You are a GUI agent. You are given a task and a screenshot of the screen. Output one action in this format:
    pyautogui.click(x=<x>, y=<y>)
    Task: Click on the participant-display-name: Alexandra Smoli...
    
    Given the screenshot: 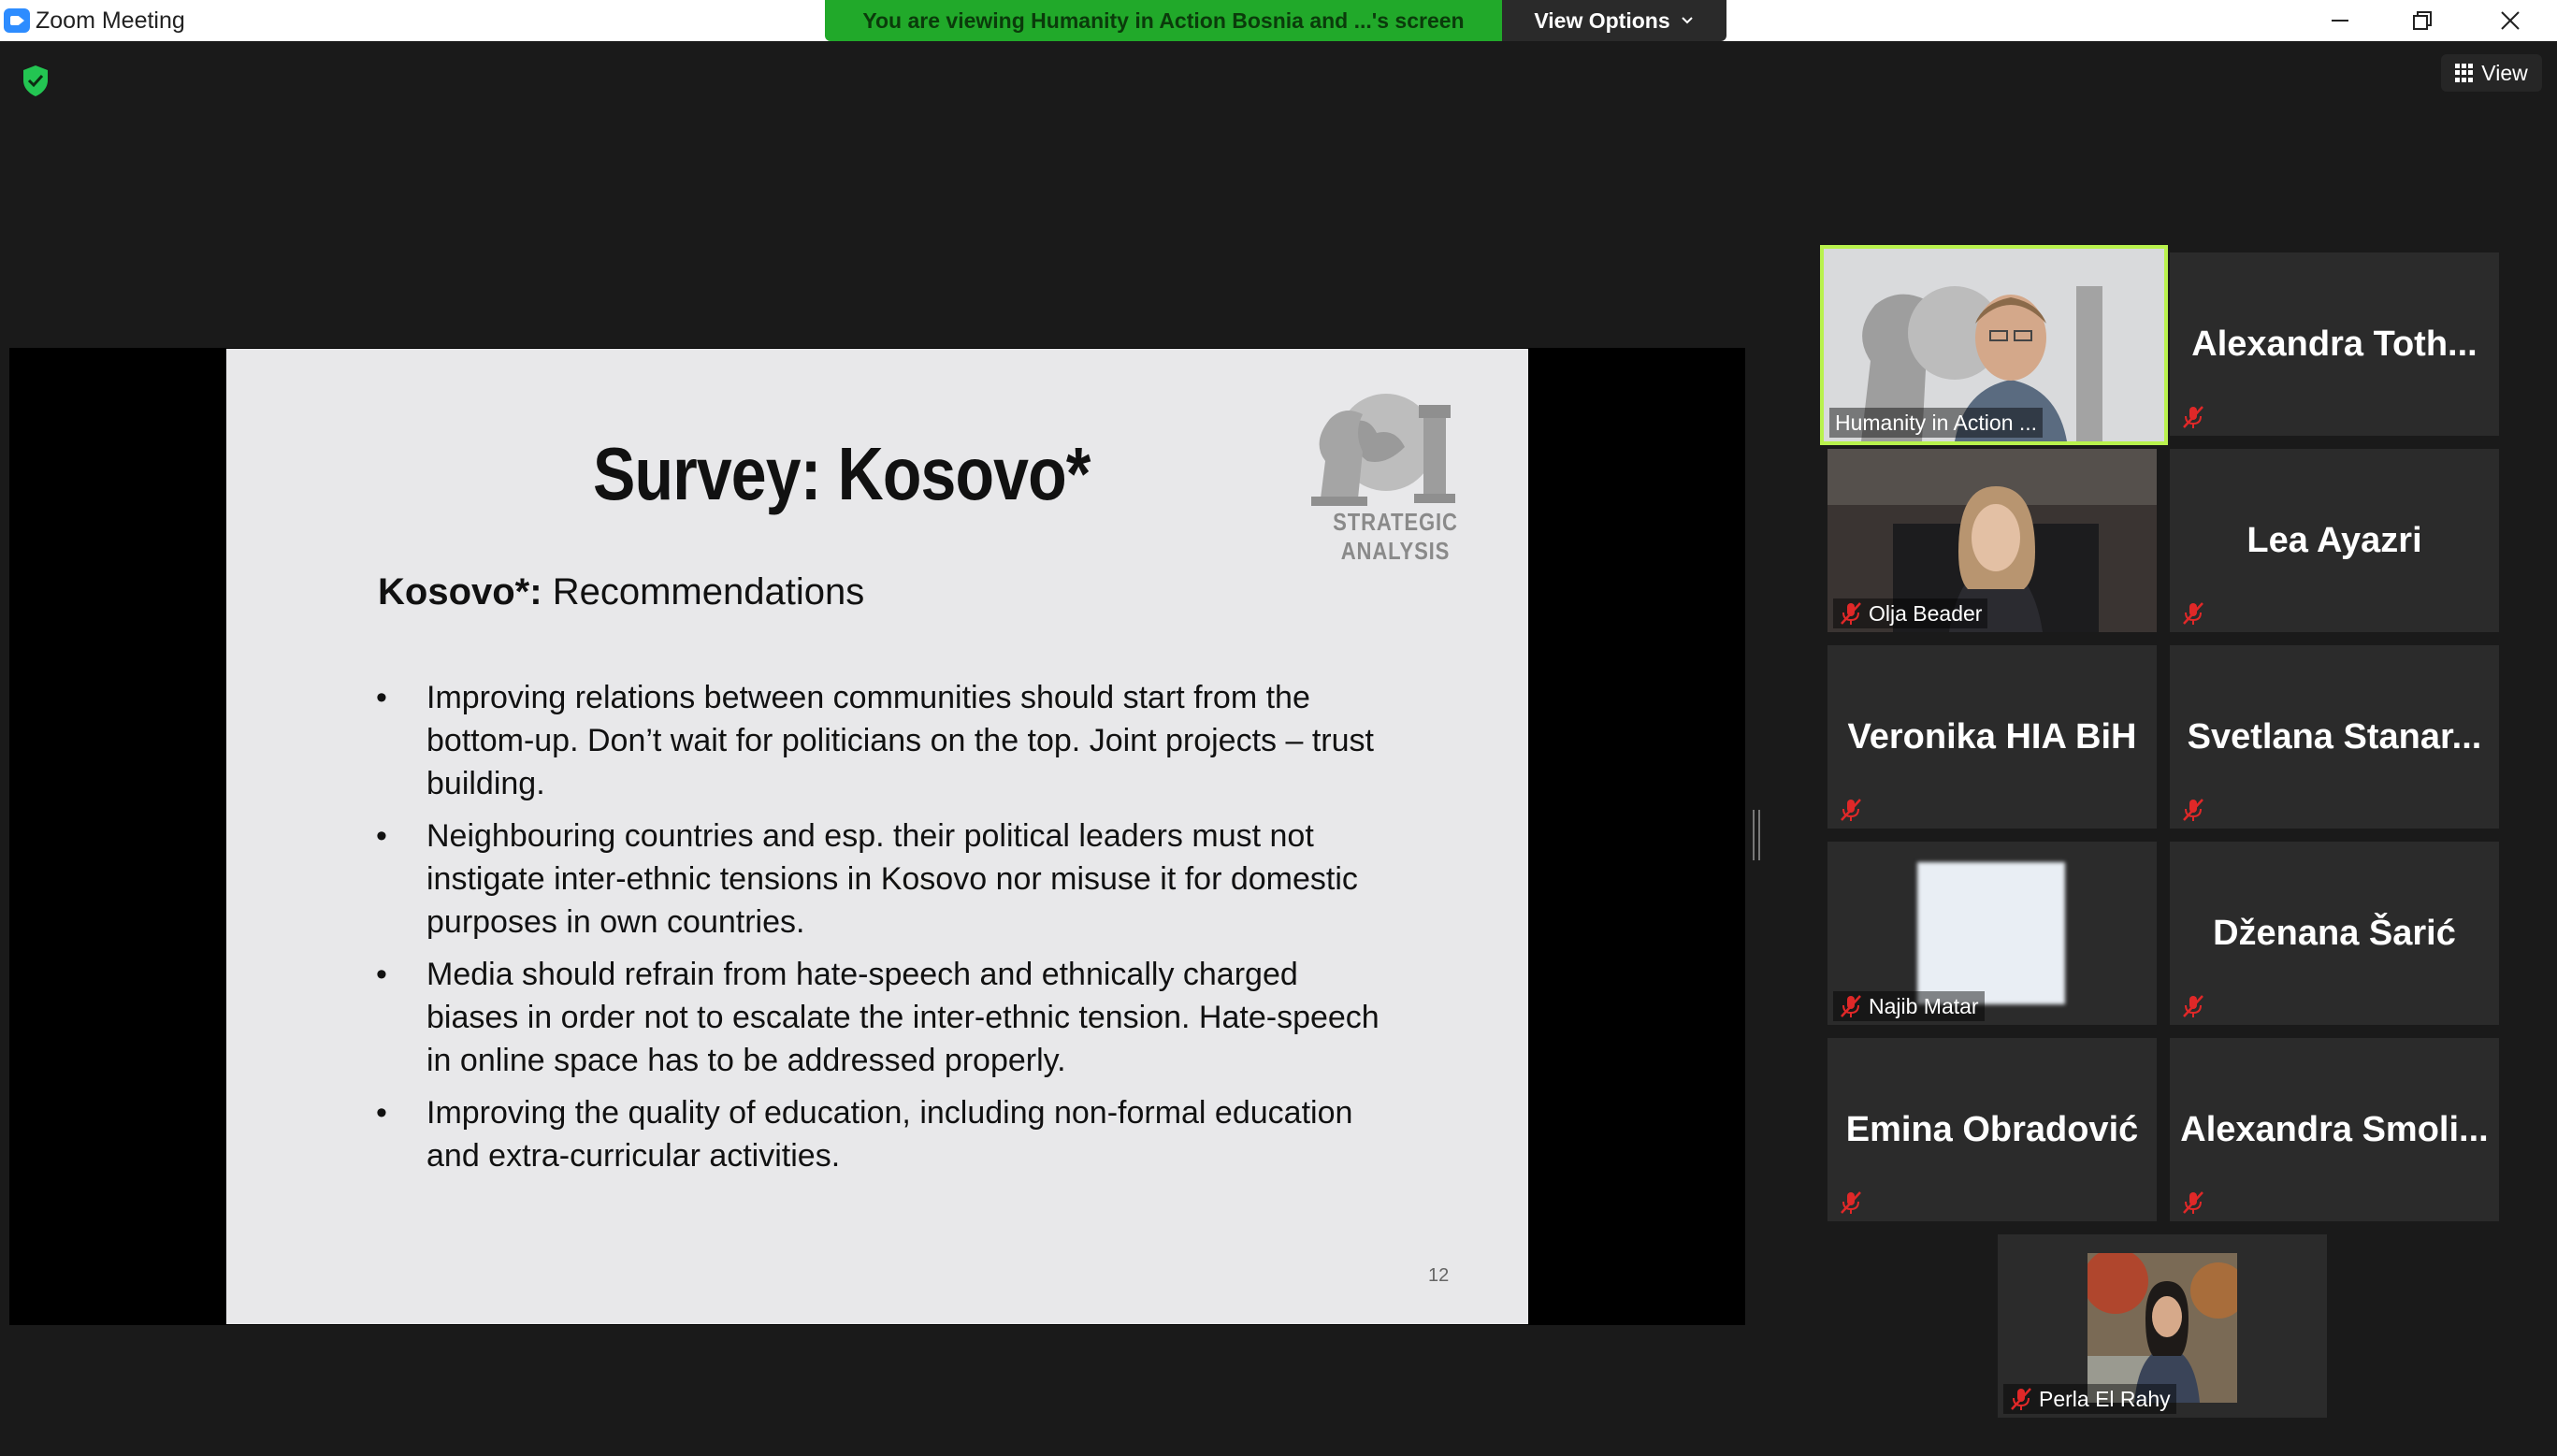 What is the action you would take?
    pyautogui.click(x=2334, y=1129)
    